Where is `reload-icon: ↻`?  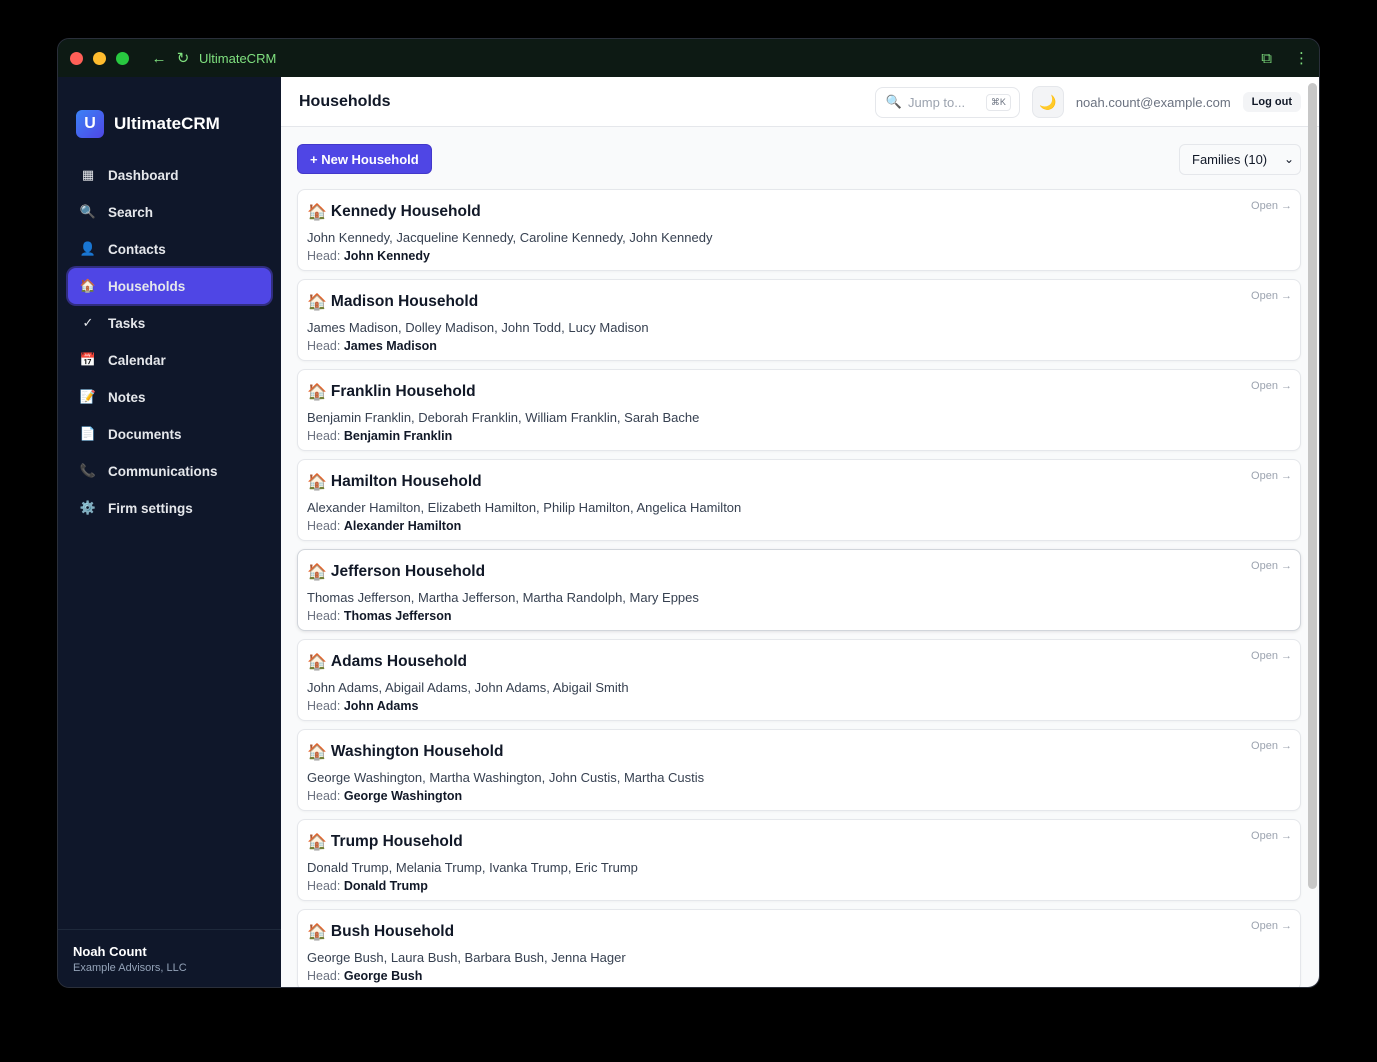
reload-icon: ↻ is located at coordinates (183, 58).